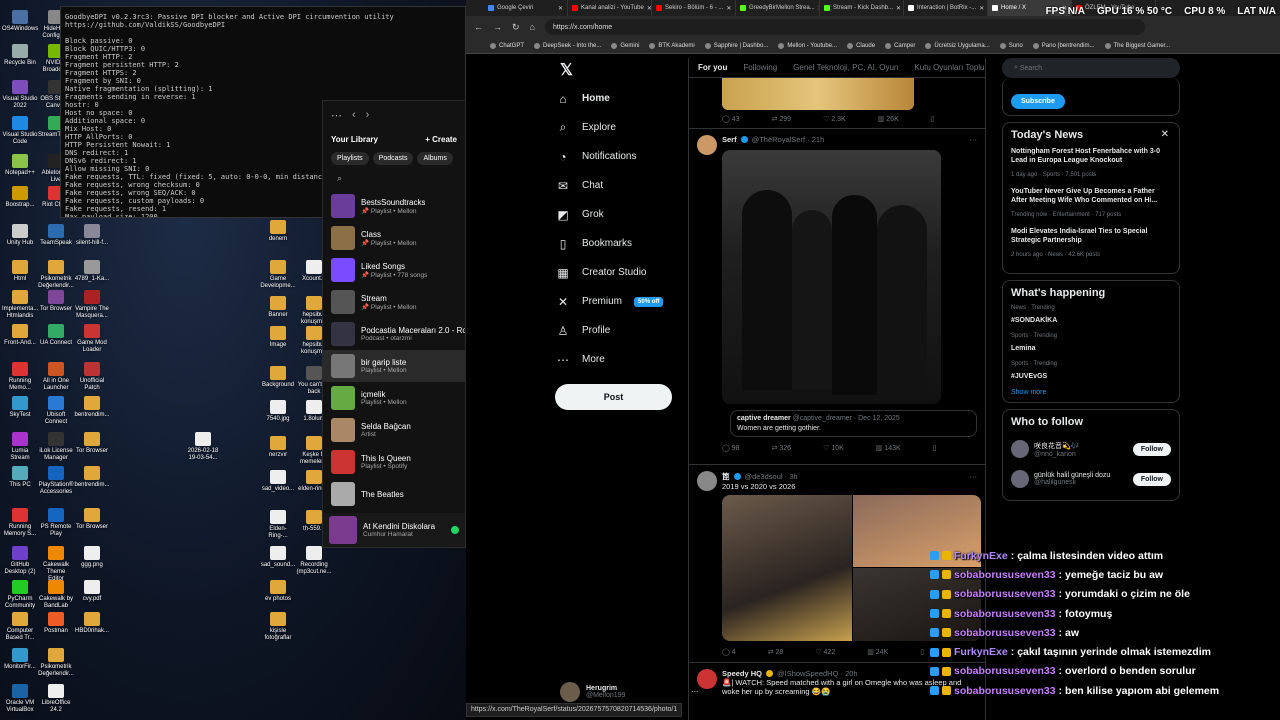 The width and height of the screenshot is (1280, 720). I want to click on browser-tab: Stream - Kick Dashb... ✕, so click(862, 8).